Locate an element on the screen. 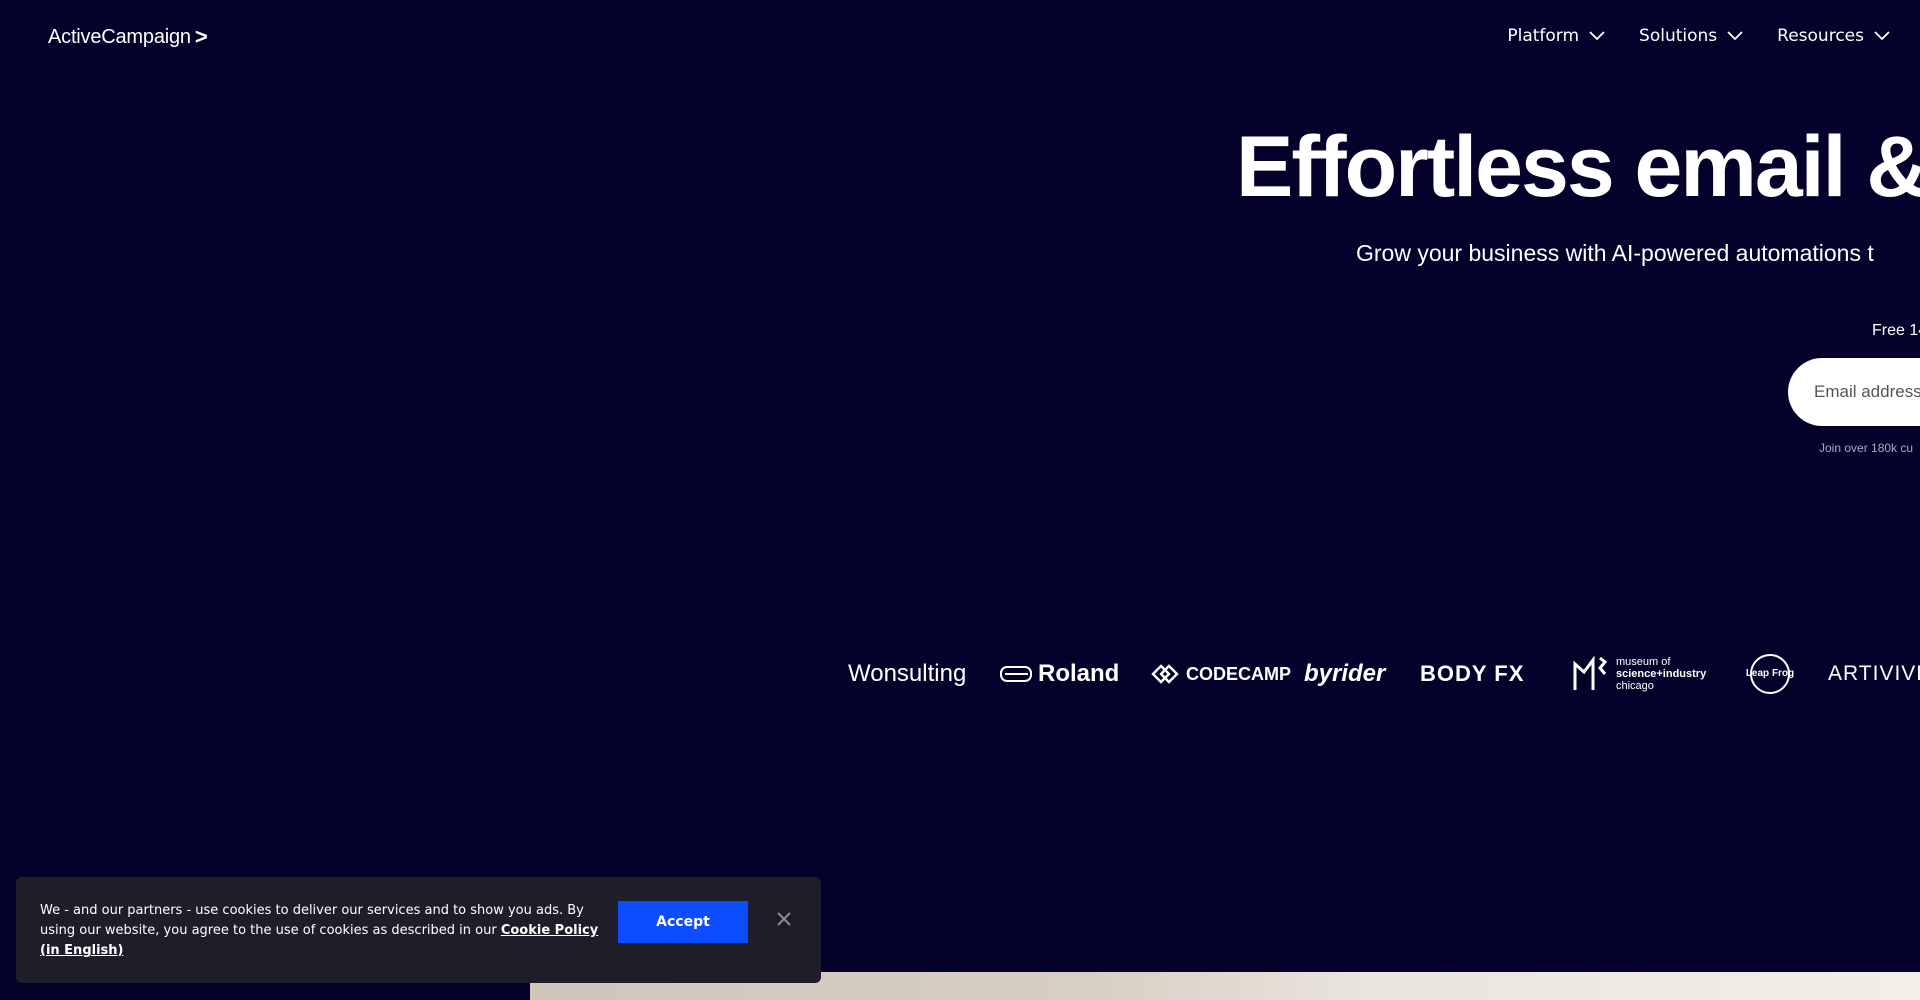 This screenshot has height=1000, width=1920. nav-solutions: Solutions is located at coordinates (1691, 36).